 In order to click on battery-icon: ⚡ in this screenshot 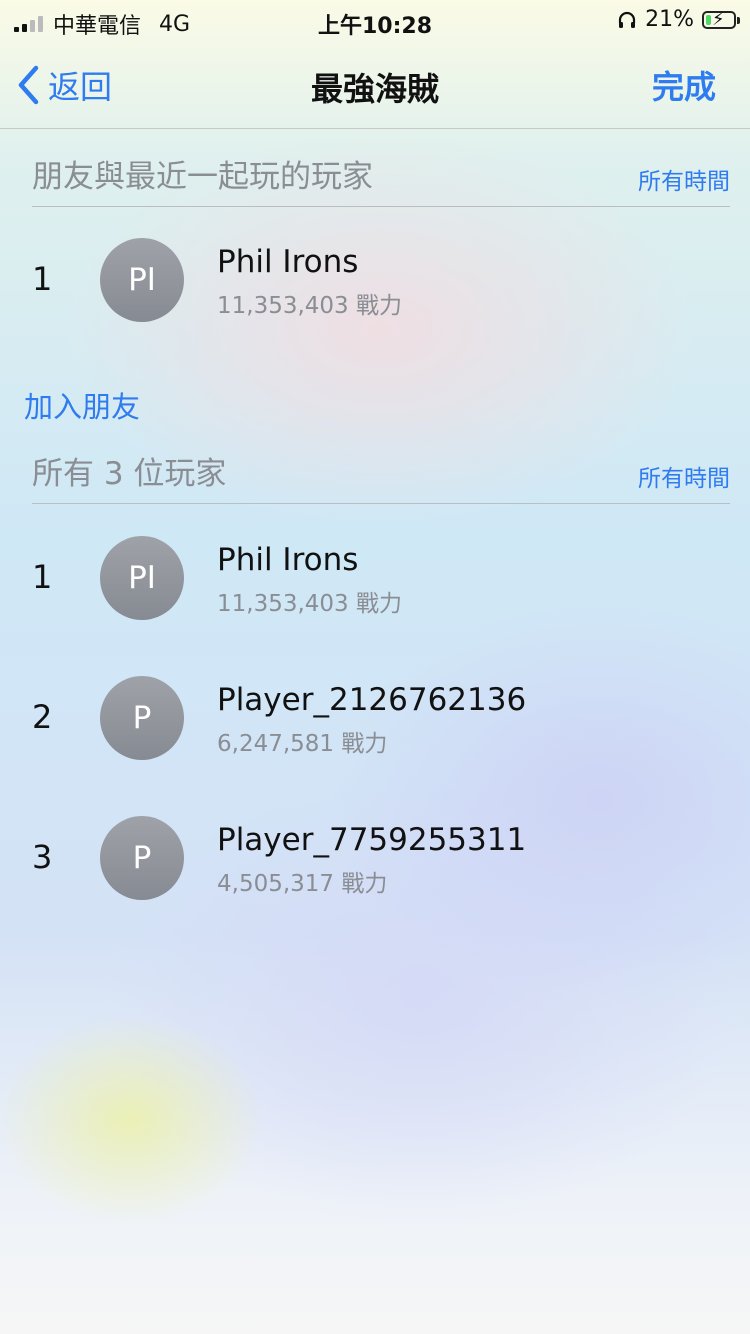, I will do `click(721, 19)`.